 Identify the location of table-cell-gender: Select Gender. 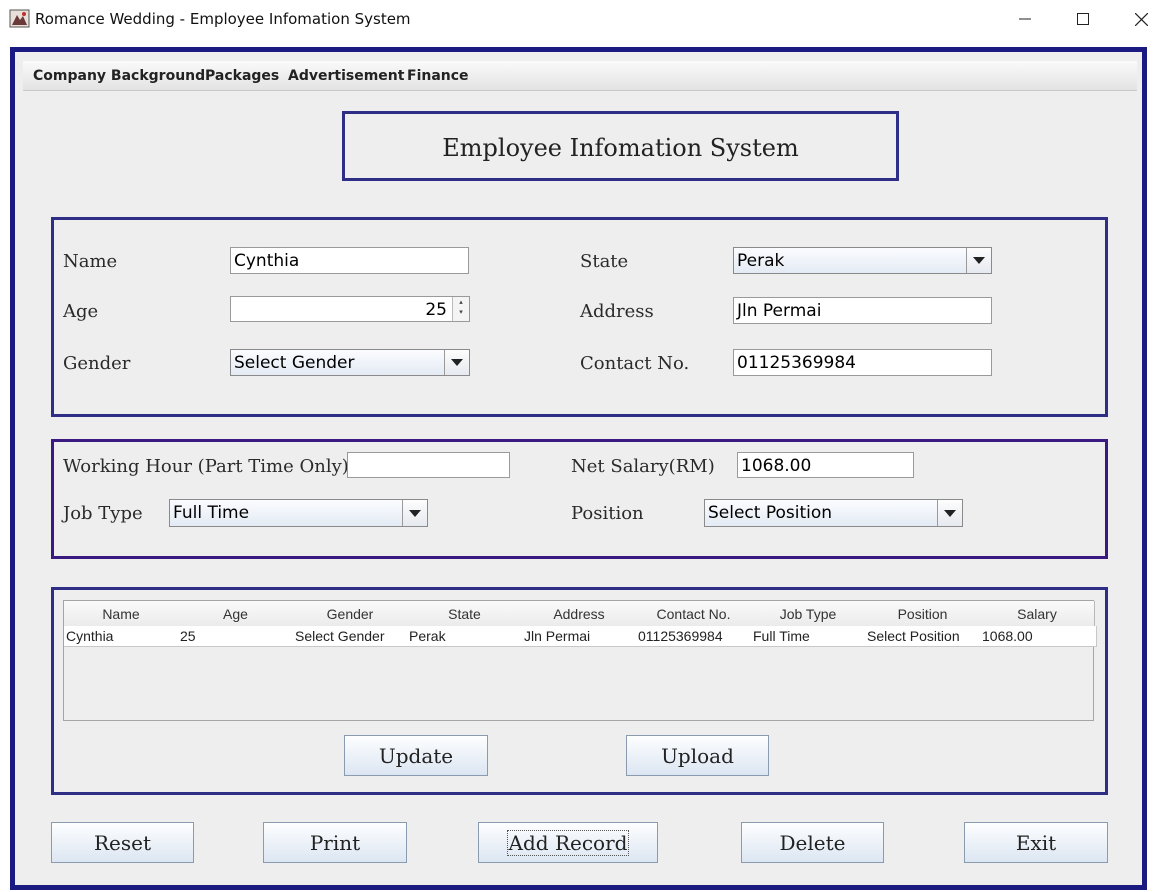
(351, 636).